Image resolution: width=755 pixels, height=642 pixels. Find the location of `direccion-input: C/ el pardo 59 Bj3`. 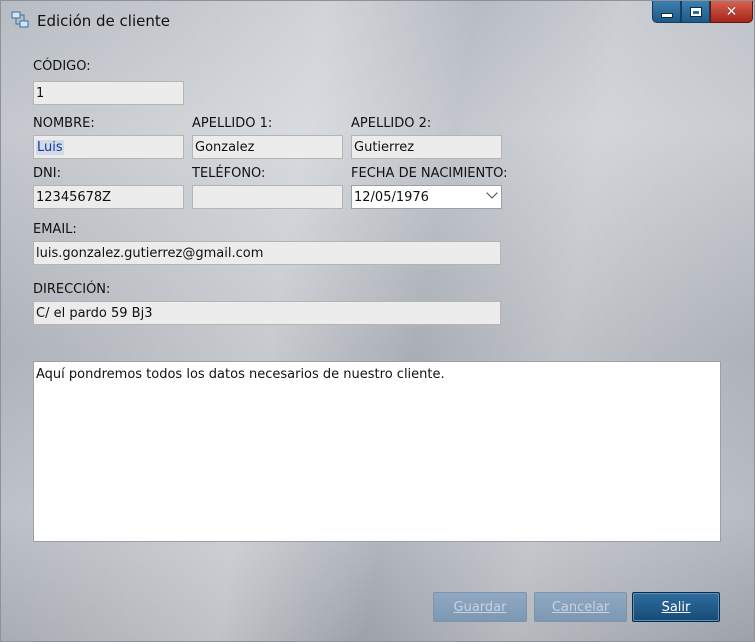

direccion-input: C/ el pardo 59 Bj3 is located at coordinates (267, 313).